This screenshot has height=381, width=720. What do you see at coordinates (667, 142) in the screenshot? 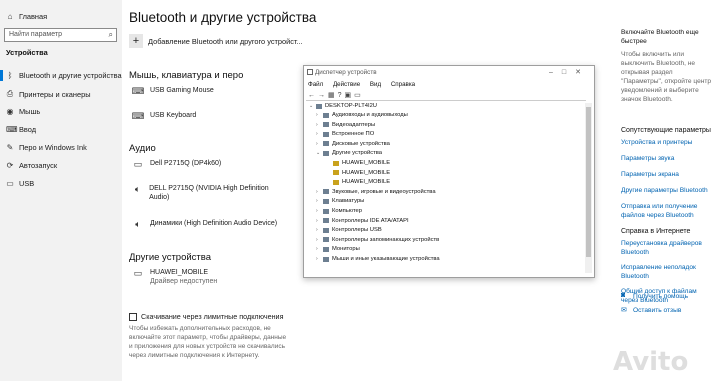
I see `link-devices-printers: Устройства и принтеры` at bounding box center [667, 142].